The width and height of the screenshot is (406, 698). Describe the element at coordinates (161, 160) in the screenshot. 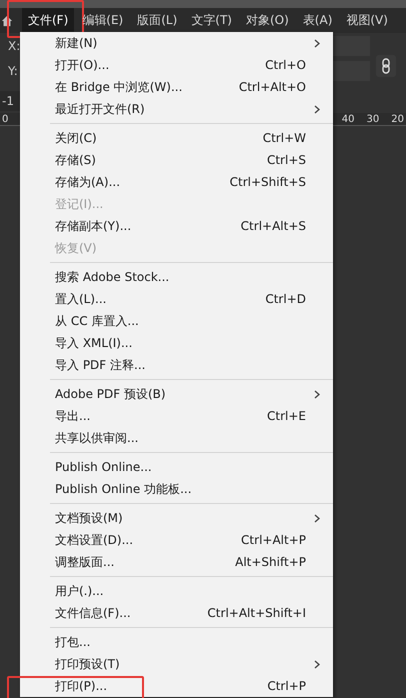

I see `menu-item-label: 存储(S)` at that location.